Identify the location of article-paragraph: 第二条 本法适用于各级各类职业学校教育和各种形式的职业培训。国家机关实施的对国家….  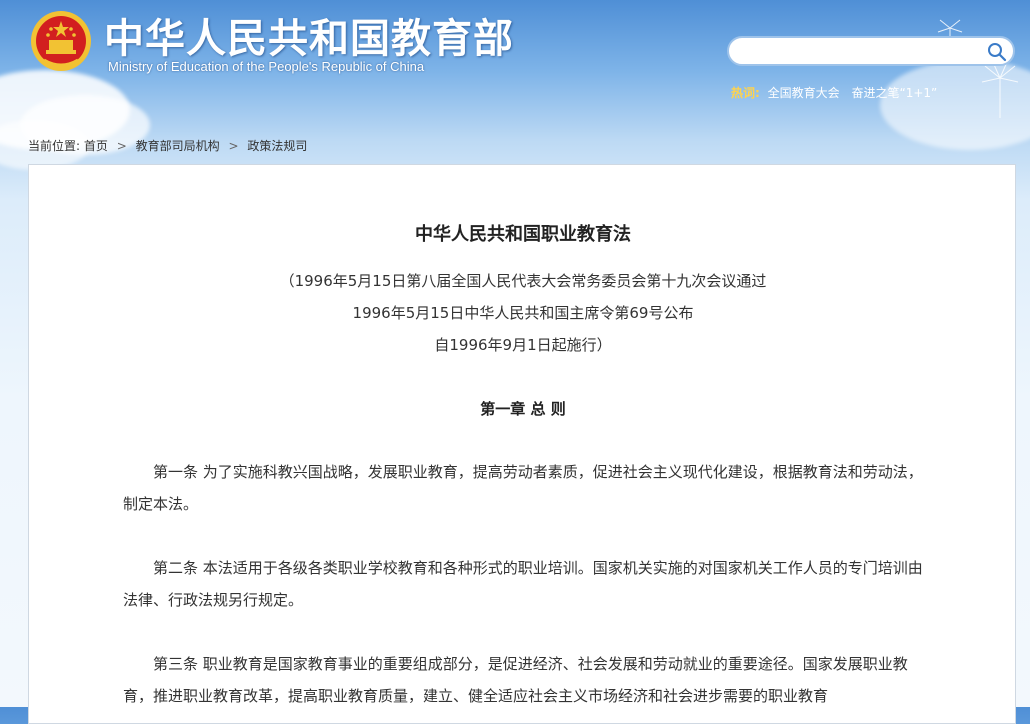
(523, 584).